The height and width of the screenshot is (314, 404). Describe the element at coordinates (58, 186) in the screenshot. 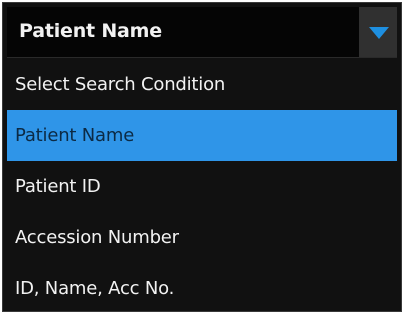

I see `option-label: Patient ID` at that location.